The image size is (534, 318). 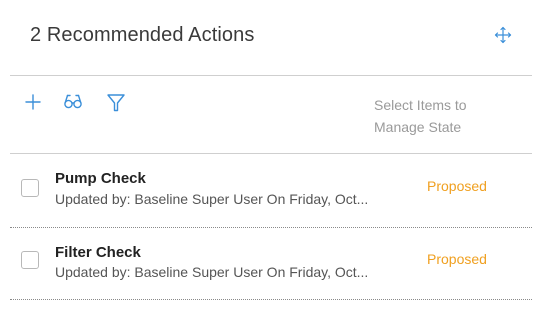 What do you see at coordinates (503, 35) in the screenshot?
I see `move-arrows-icon` at bounding box center [503, 35].